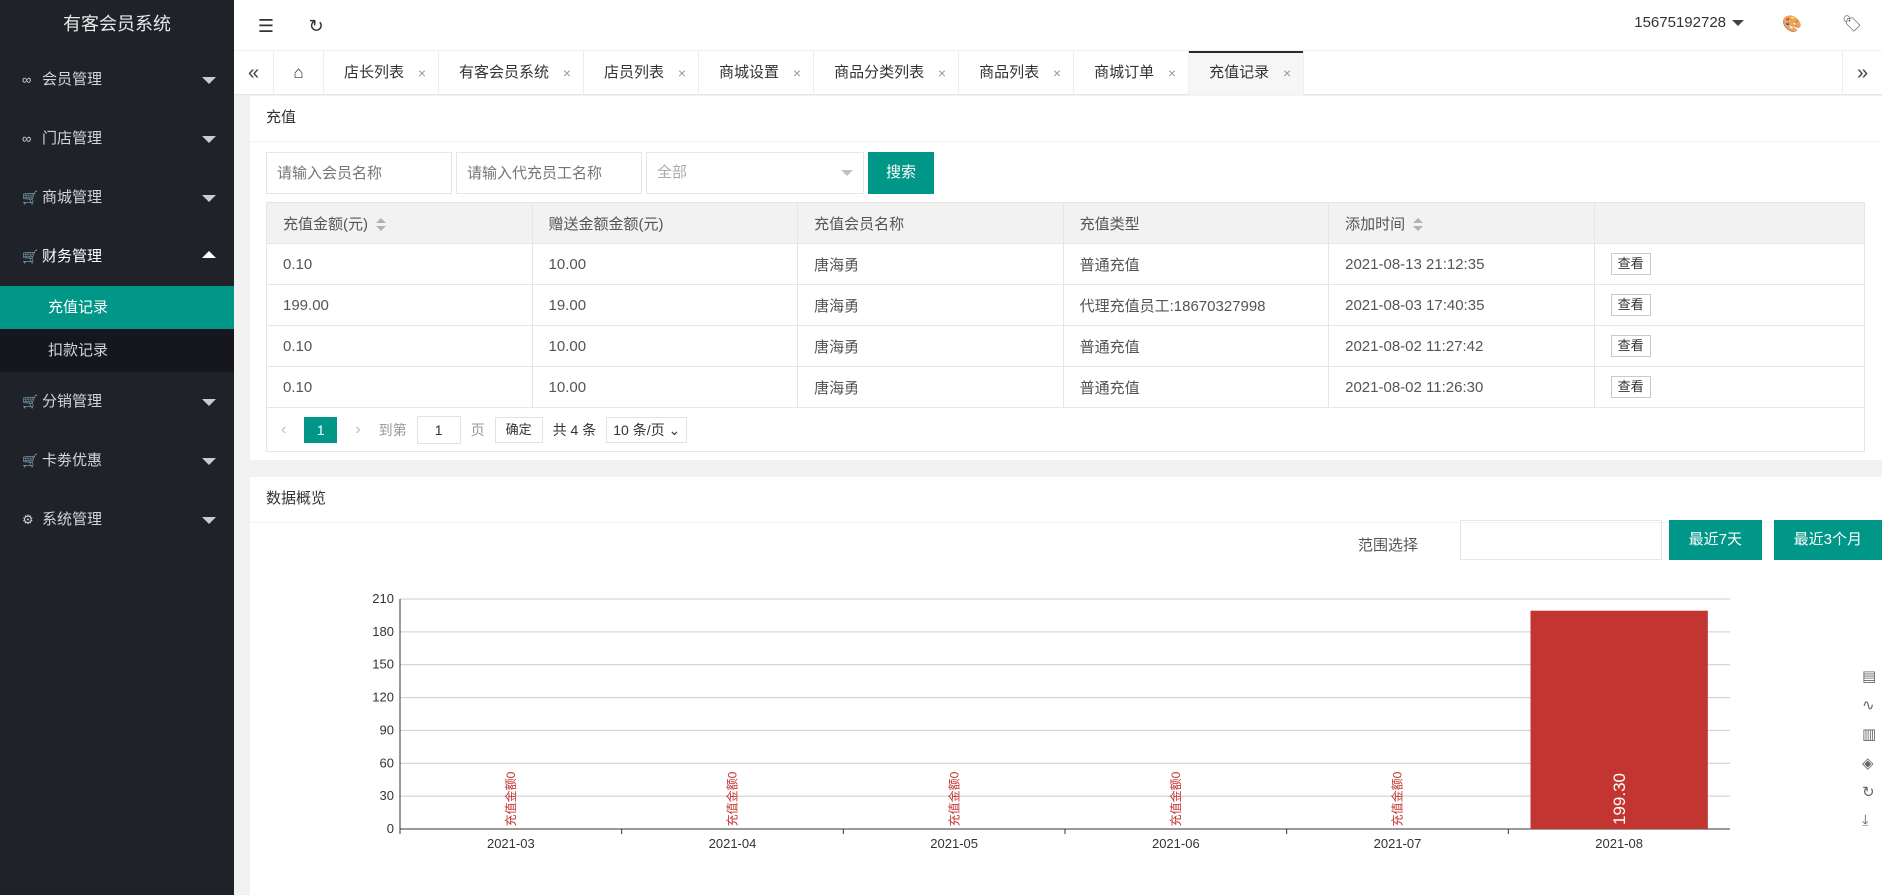  Describe the element at coordinates (634, 72) in the screenshot. I see `tab-label: 店员列表` at that location.